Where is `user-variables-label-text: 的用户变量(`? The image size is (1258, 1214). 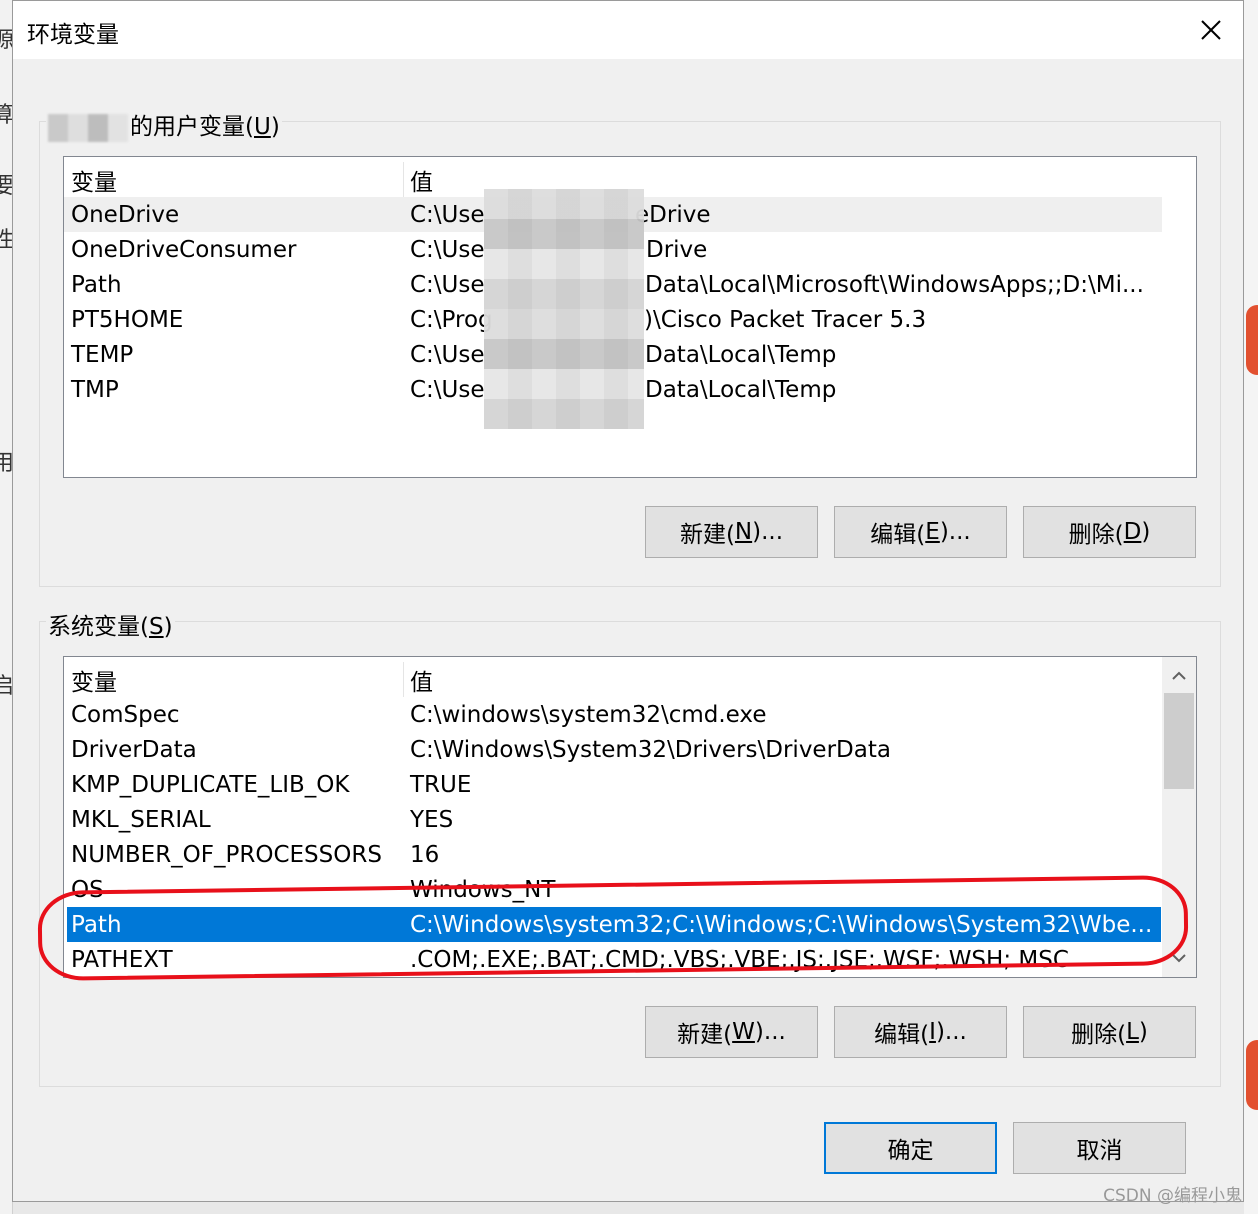
user-variables-label-text: 的用户变量( is located at coordinates (192, 127).